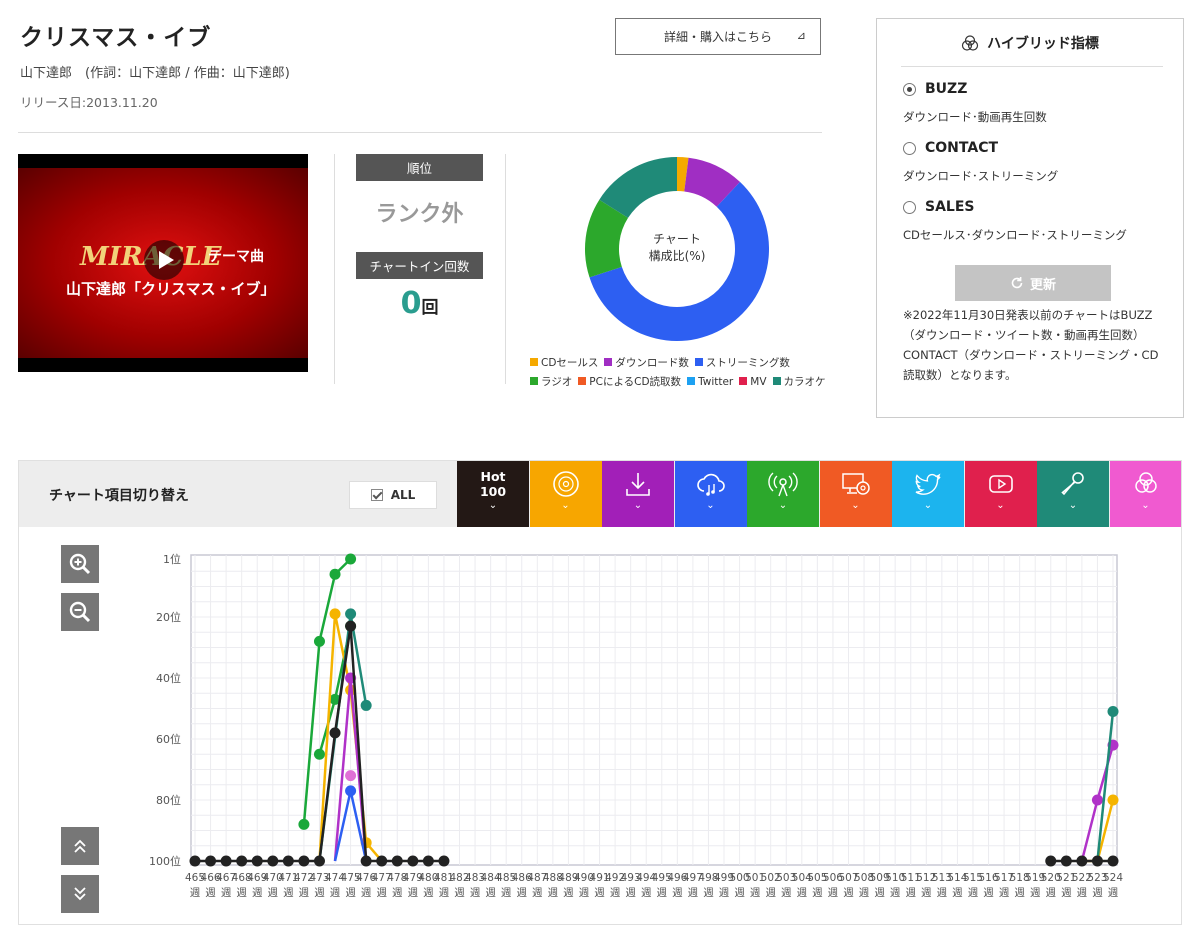 The image size is (1200, 925). I want to click on checkbox-checked-icon, so click(376, 495).